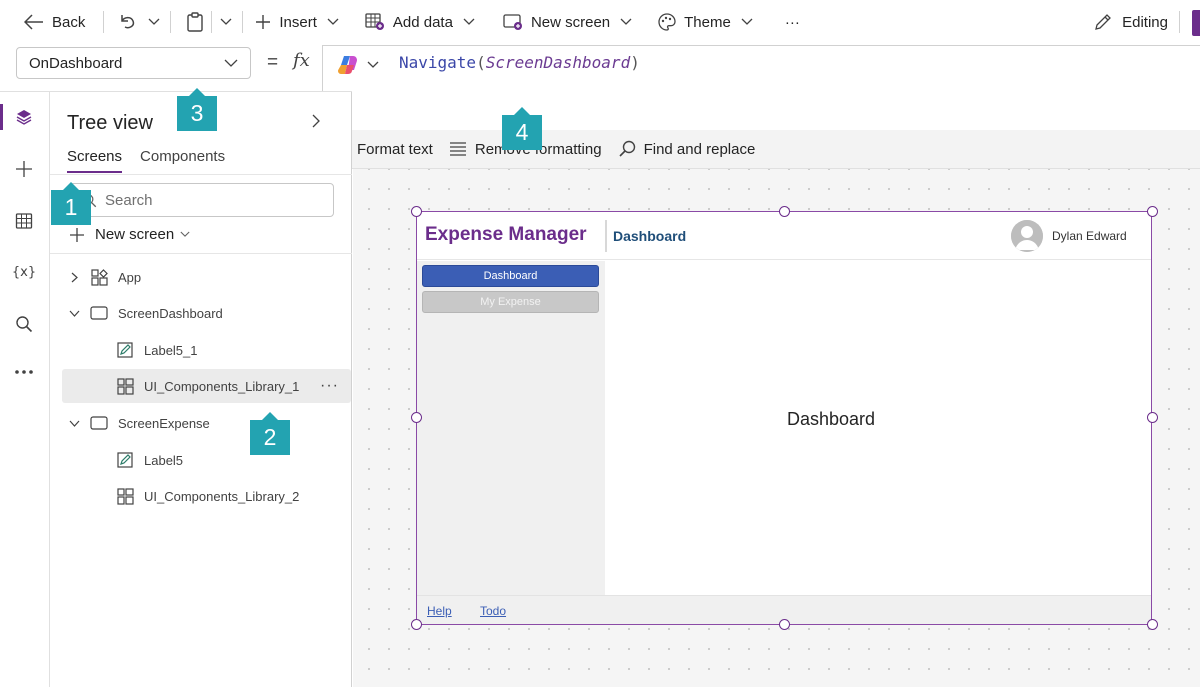 The image size is (1200, 687). I want to click on copilot-icon, so click(347, 65).